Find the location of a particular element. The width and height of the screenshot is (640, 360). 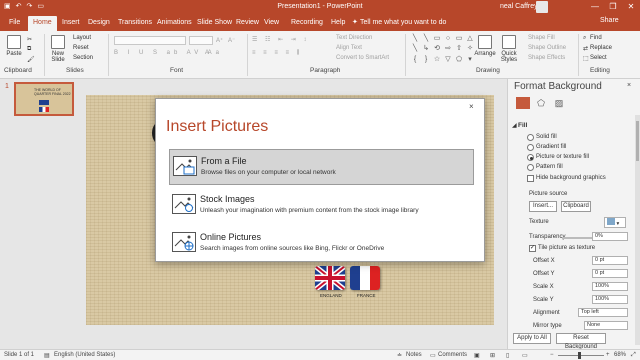

offset-y-field: 0 pt is located at coordinates (610, 273).